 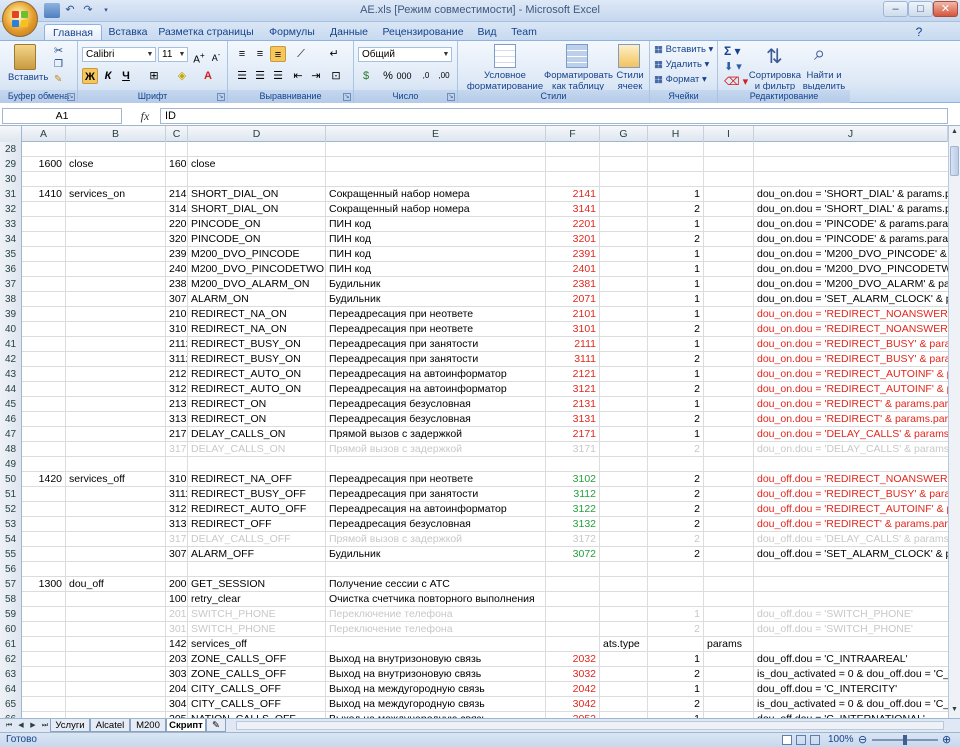 What do you see at coordinates (905, 740) in the screenshot?
I see `zoom-slider-thumb` at bounding box center [905, 740].